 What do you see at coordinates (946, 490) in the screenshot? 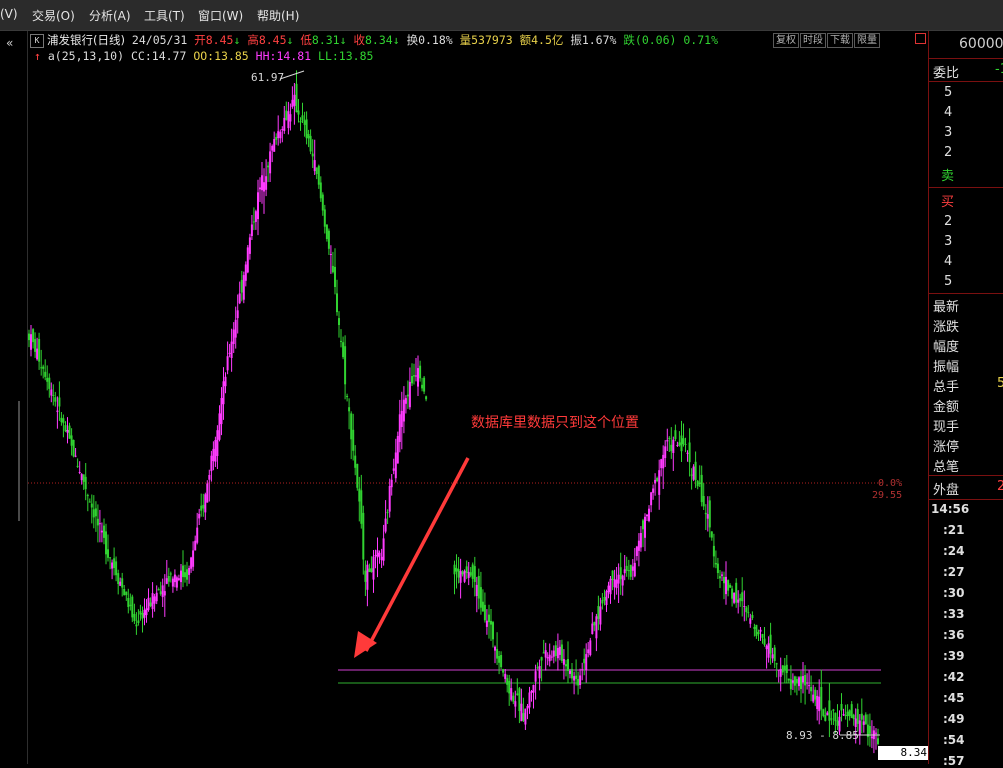
I see `outer-label: 外盘` at bounding box center [946, 490].